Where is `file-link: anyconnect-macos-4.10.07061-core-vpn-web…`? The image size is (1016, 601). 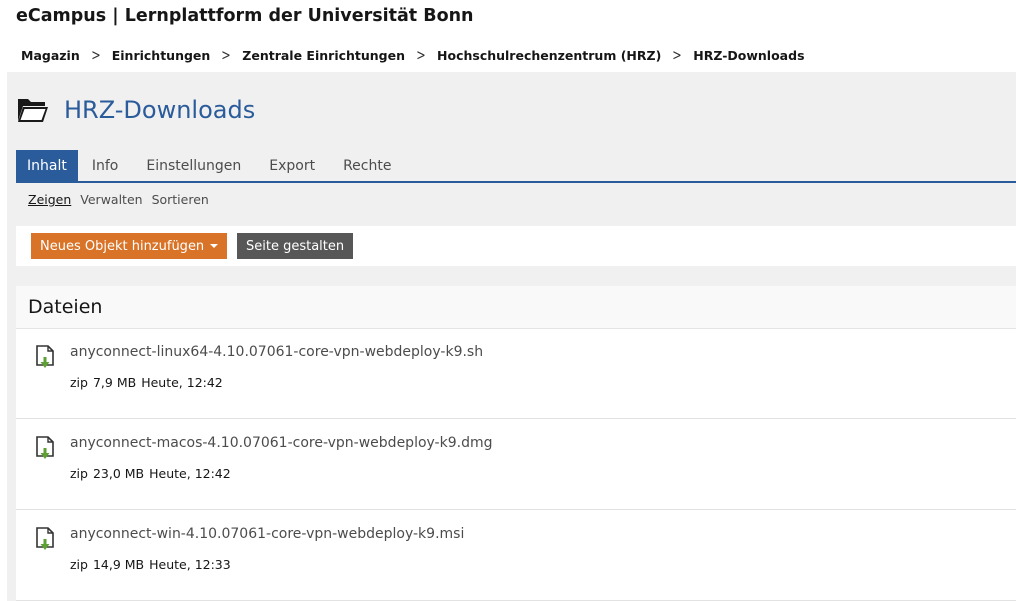 file-link: anyconnect-macos-4.10.07061-core-vpn-web… is located at coordinates (281, 443).